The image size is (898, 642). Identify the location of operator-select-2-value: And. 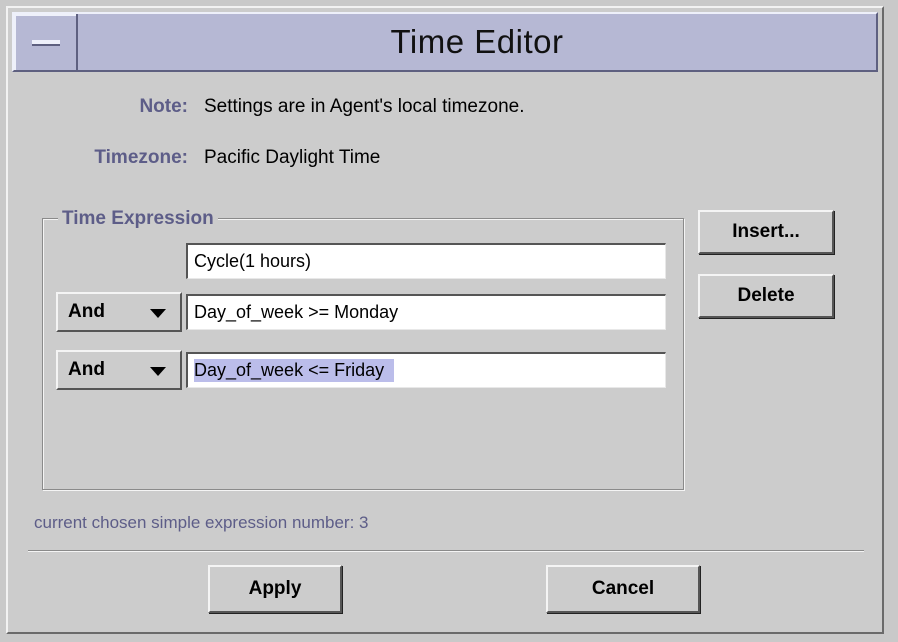
(86, 311).